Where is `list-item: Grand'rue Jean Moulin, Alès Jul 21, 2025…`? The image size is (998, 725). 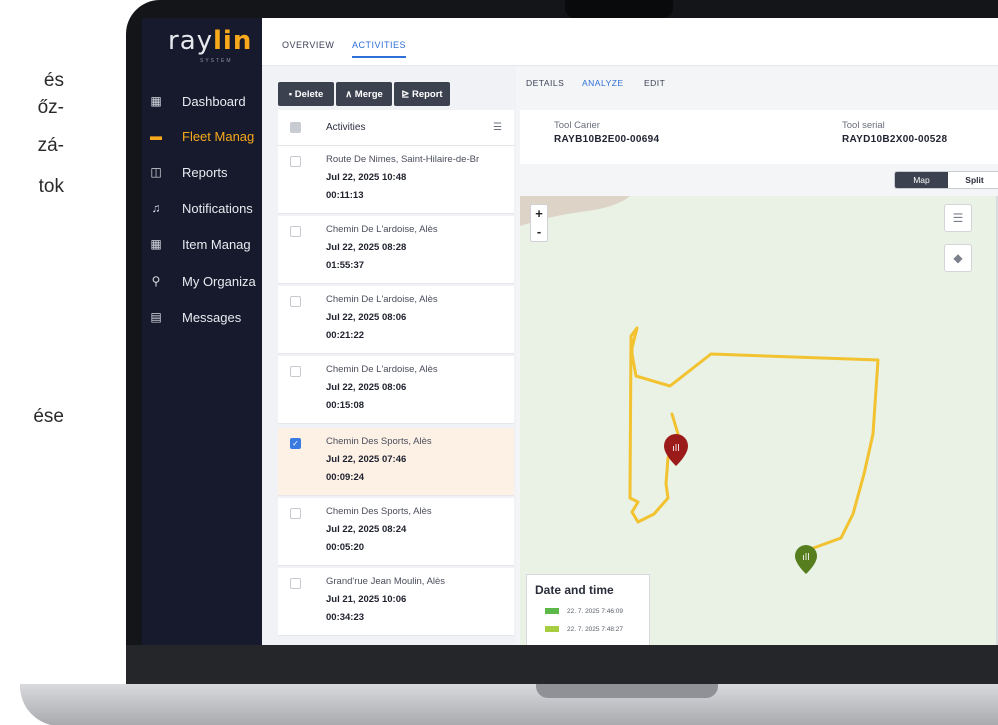
list-item: Grand'rue Jean Moulin, Alès Jul 21, 2025… is located at coordinates (396, 602).